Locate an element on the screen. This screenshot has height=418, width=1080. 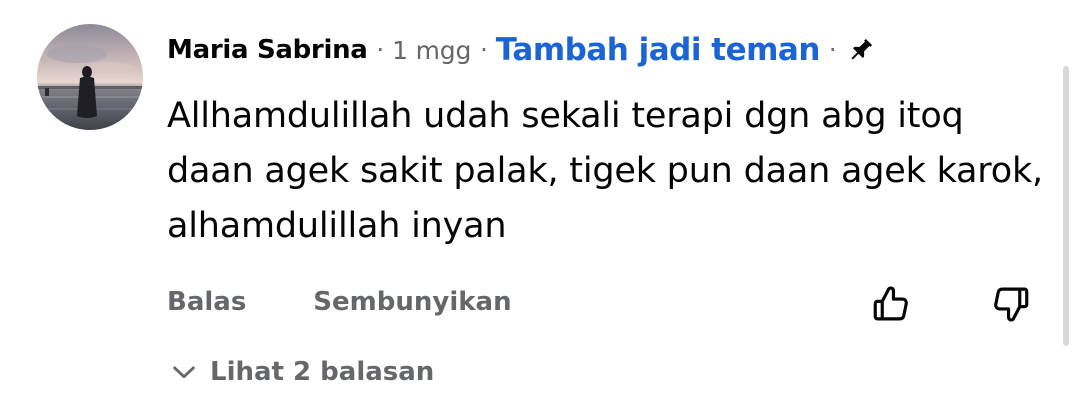
avatar is located at coordinates (90, 77).